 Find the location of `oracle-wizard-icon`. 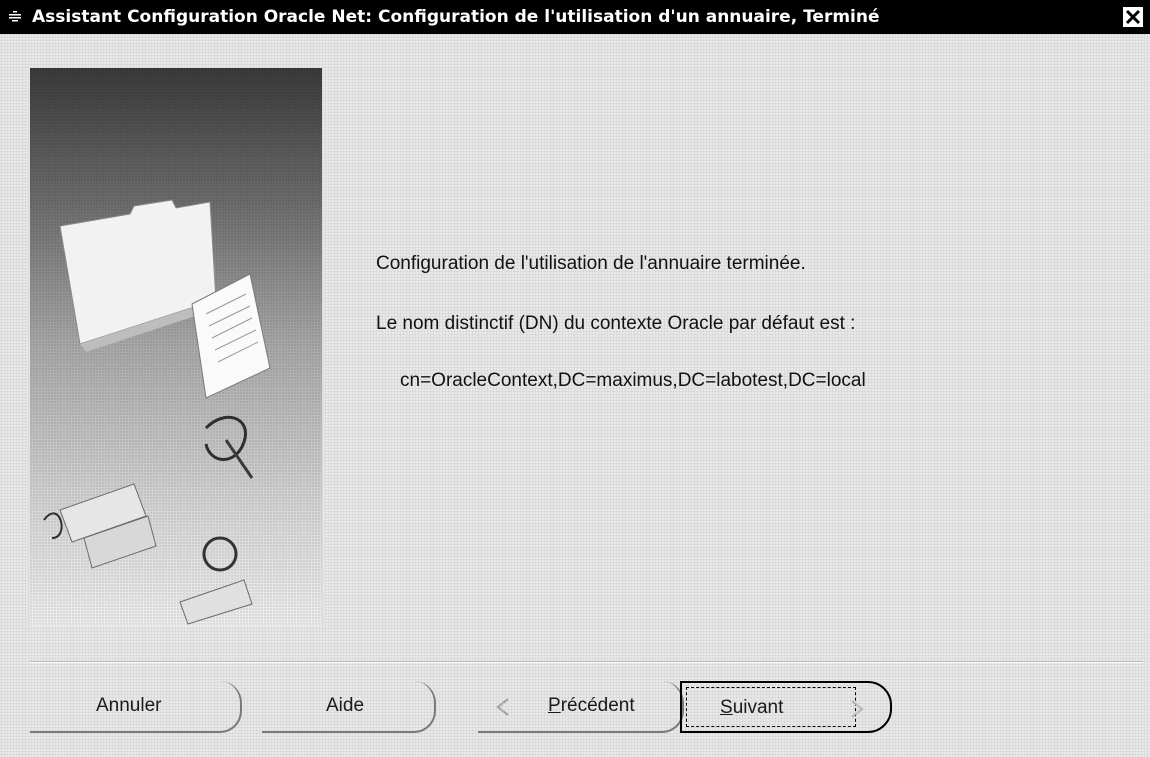

oracle-wizard-icon is located at coordinates (15, 17).